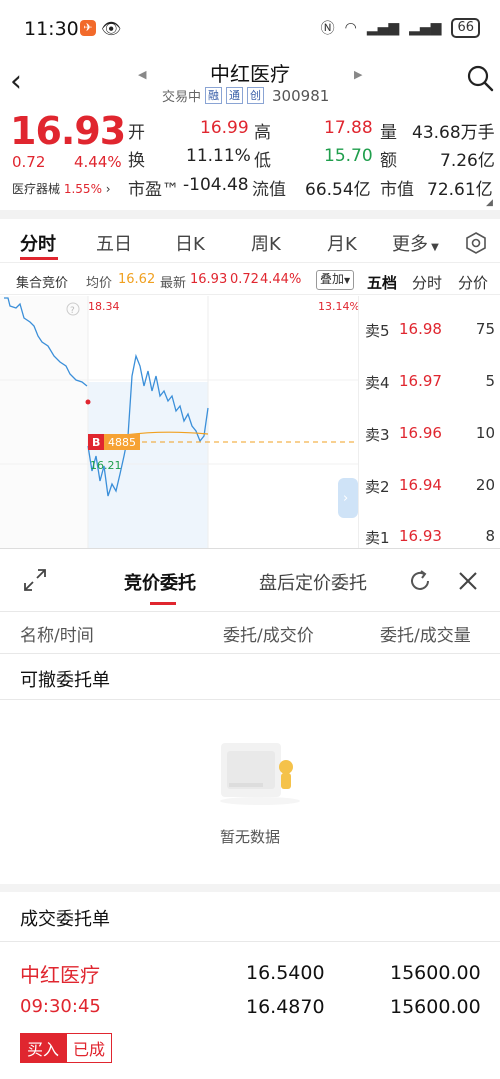 This screenshot has width=500, height=1079. I want to click on status-badge: 已成, so click(89, 1048).